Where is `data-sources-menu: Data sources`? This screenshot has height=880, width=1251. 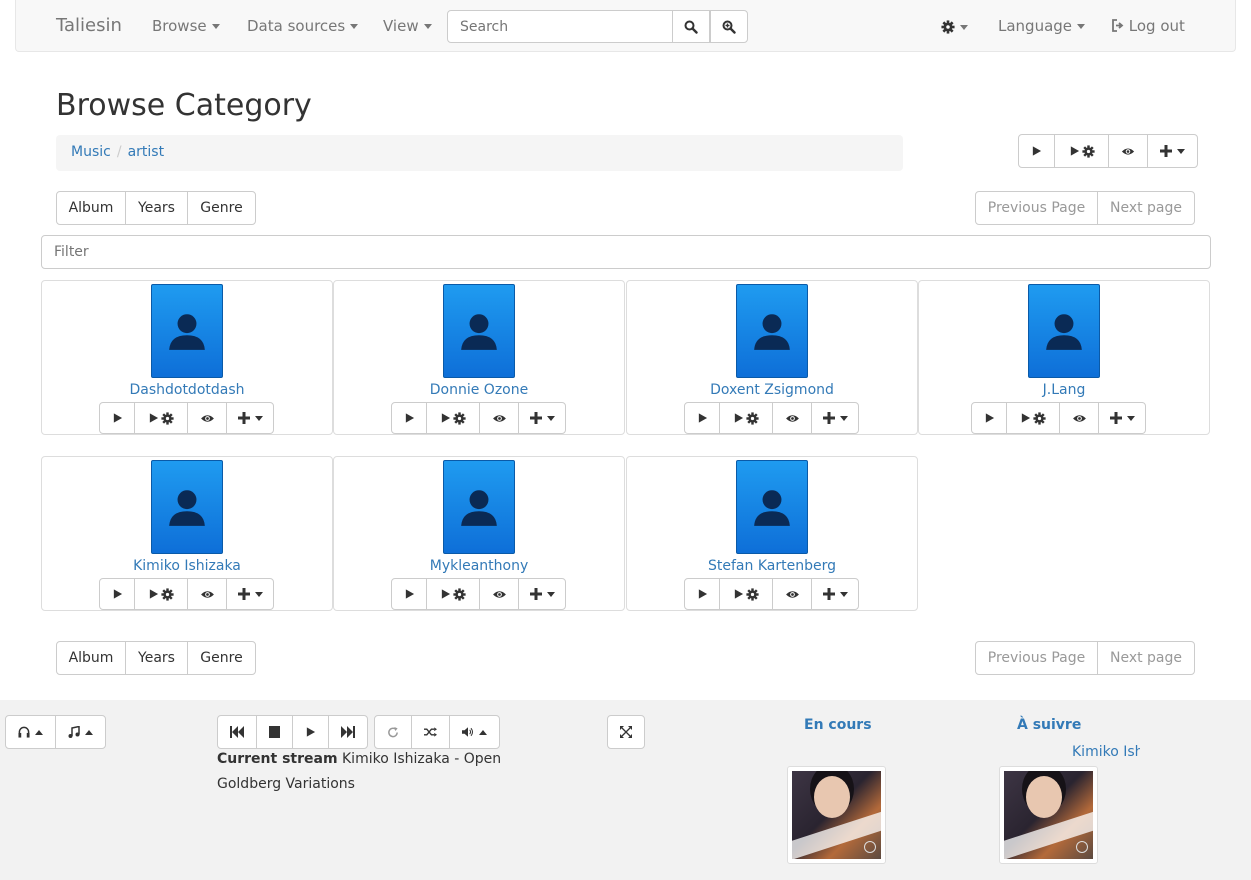
data-sources-menu: Data sources is located at coordinates (303, 26).